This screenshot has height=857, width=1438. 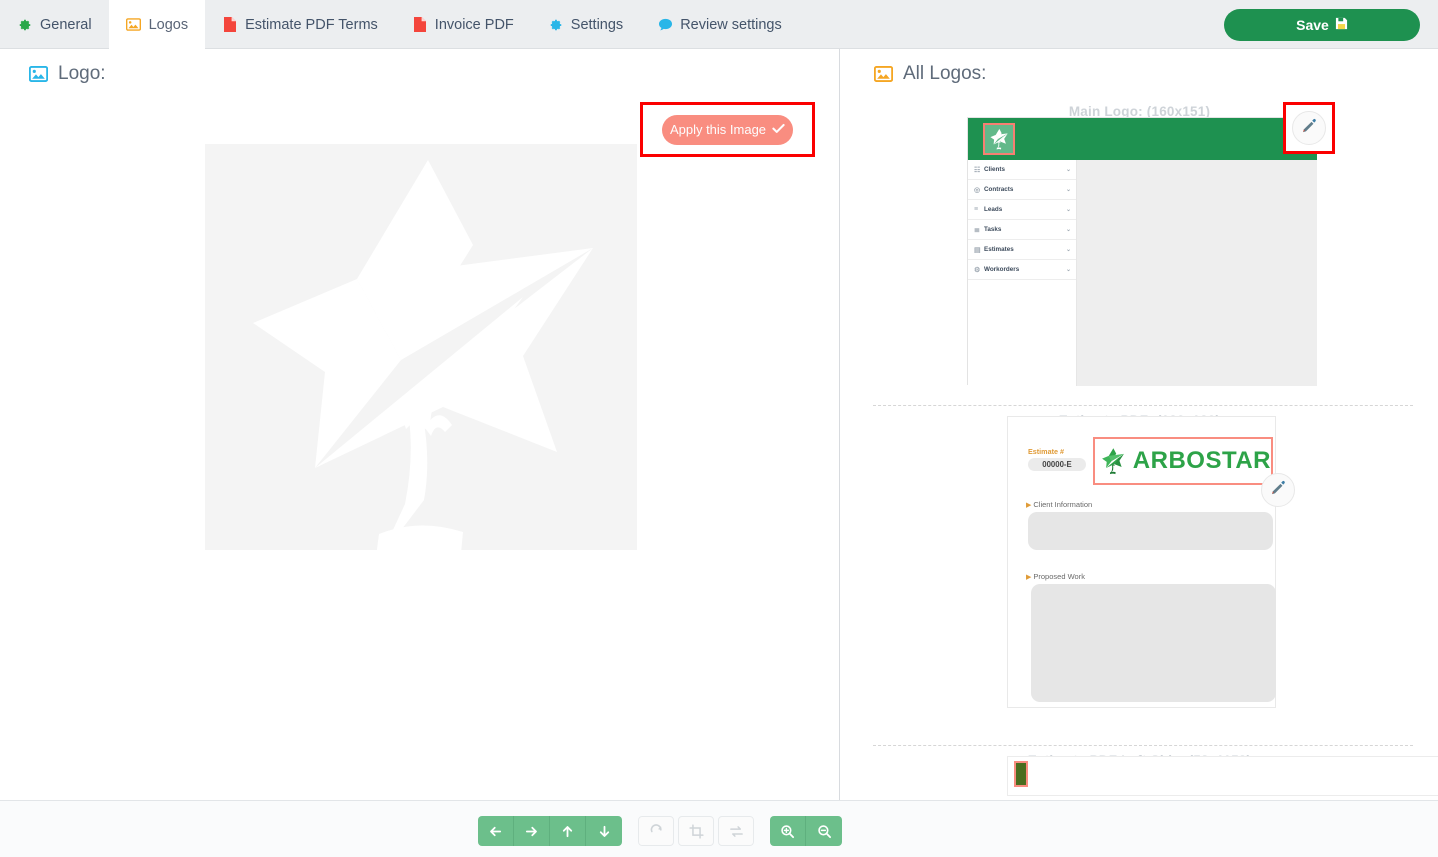 I want to click on mock-menu-item-tasks: ≣ Tasks ⌄, so click(x=1022, y=230).